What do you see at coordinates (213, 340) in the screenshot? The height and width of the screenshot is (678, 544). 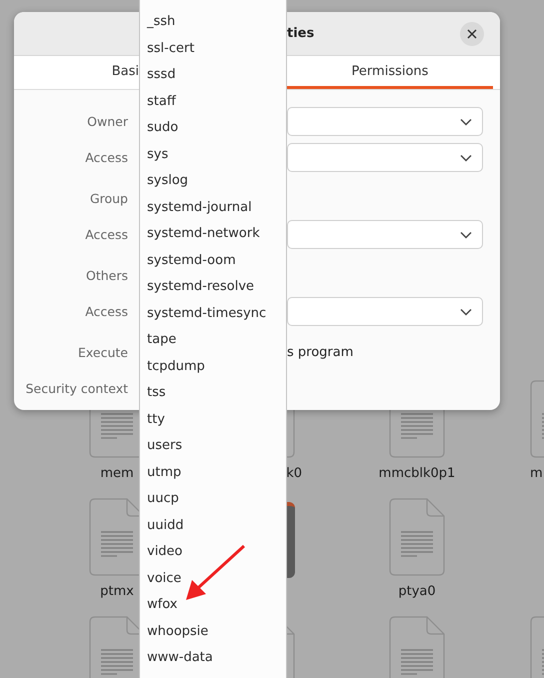 I see `menu-item: tape` at bounding box center [213, 340].